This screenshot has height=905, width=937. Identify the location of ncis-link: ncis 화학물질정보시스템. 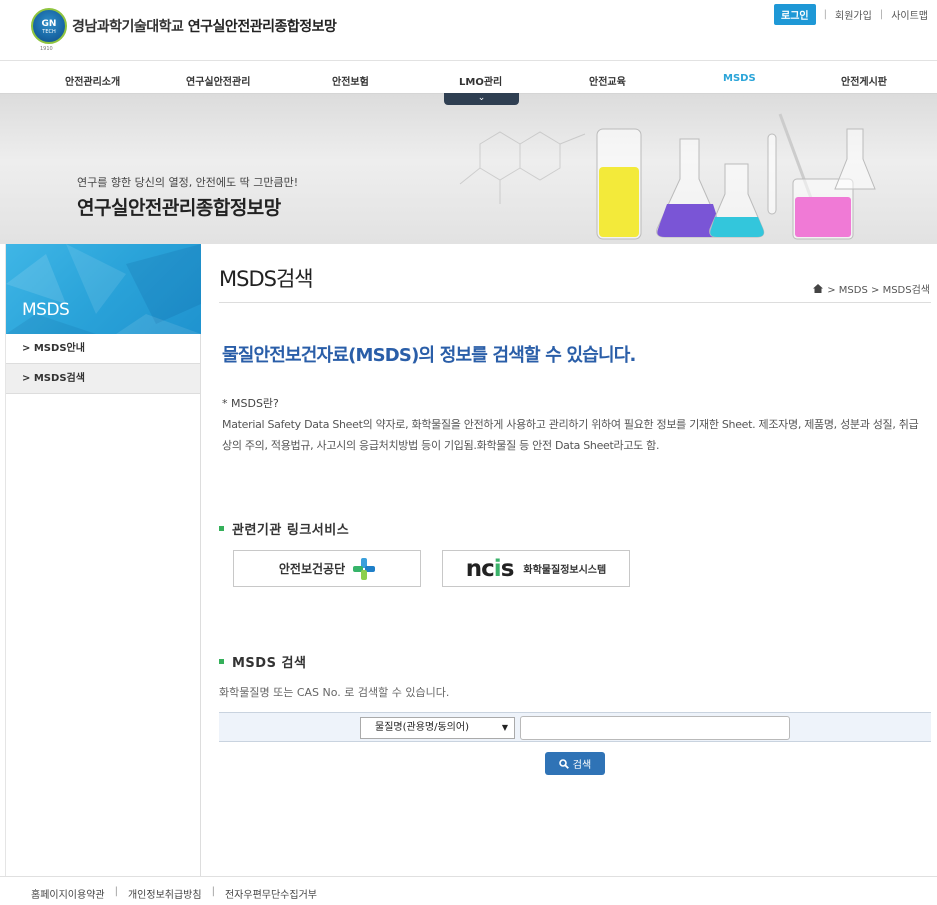
(536, 568).